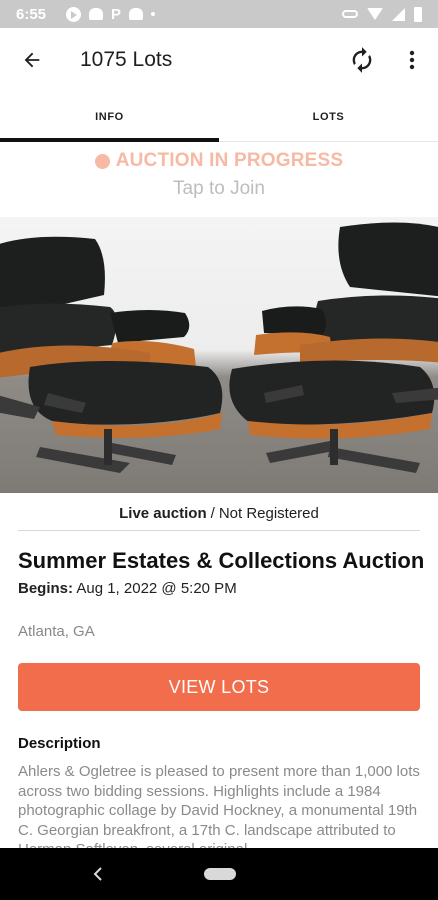 The height and width of the screenshot is (900, 438). I want to click on more-options-button, so click(412, 60).